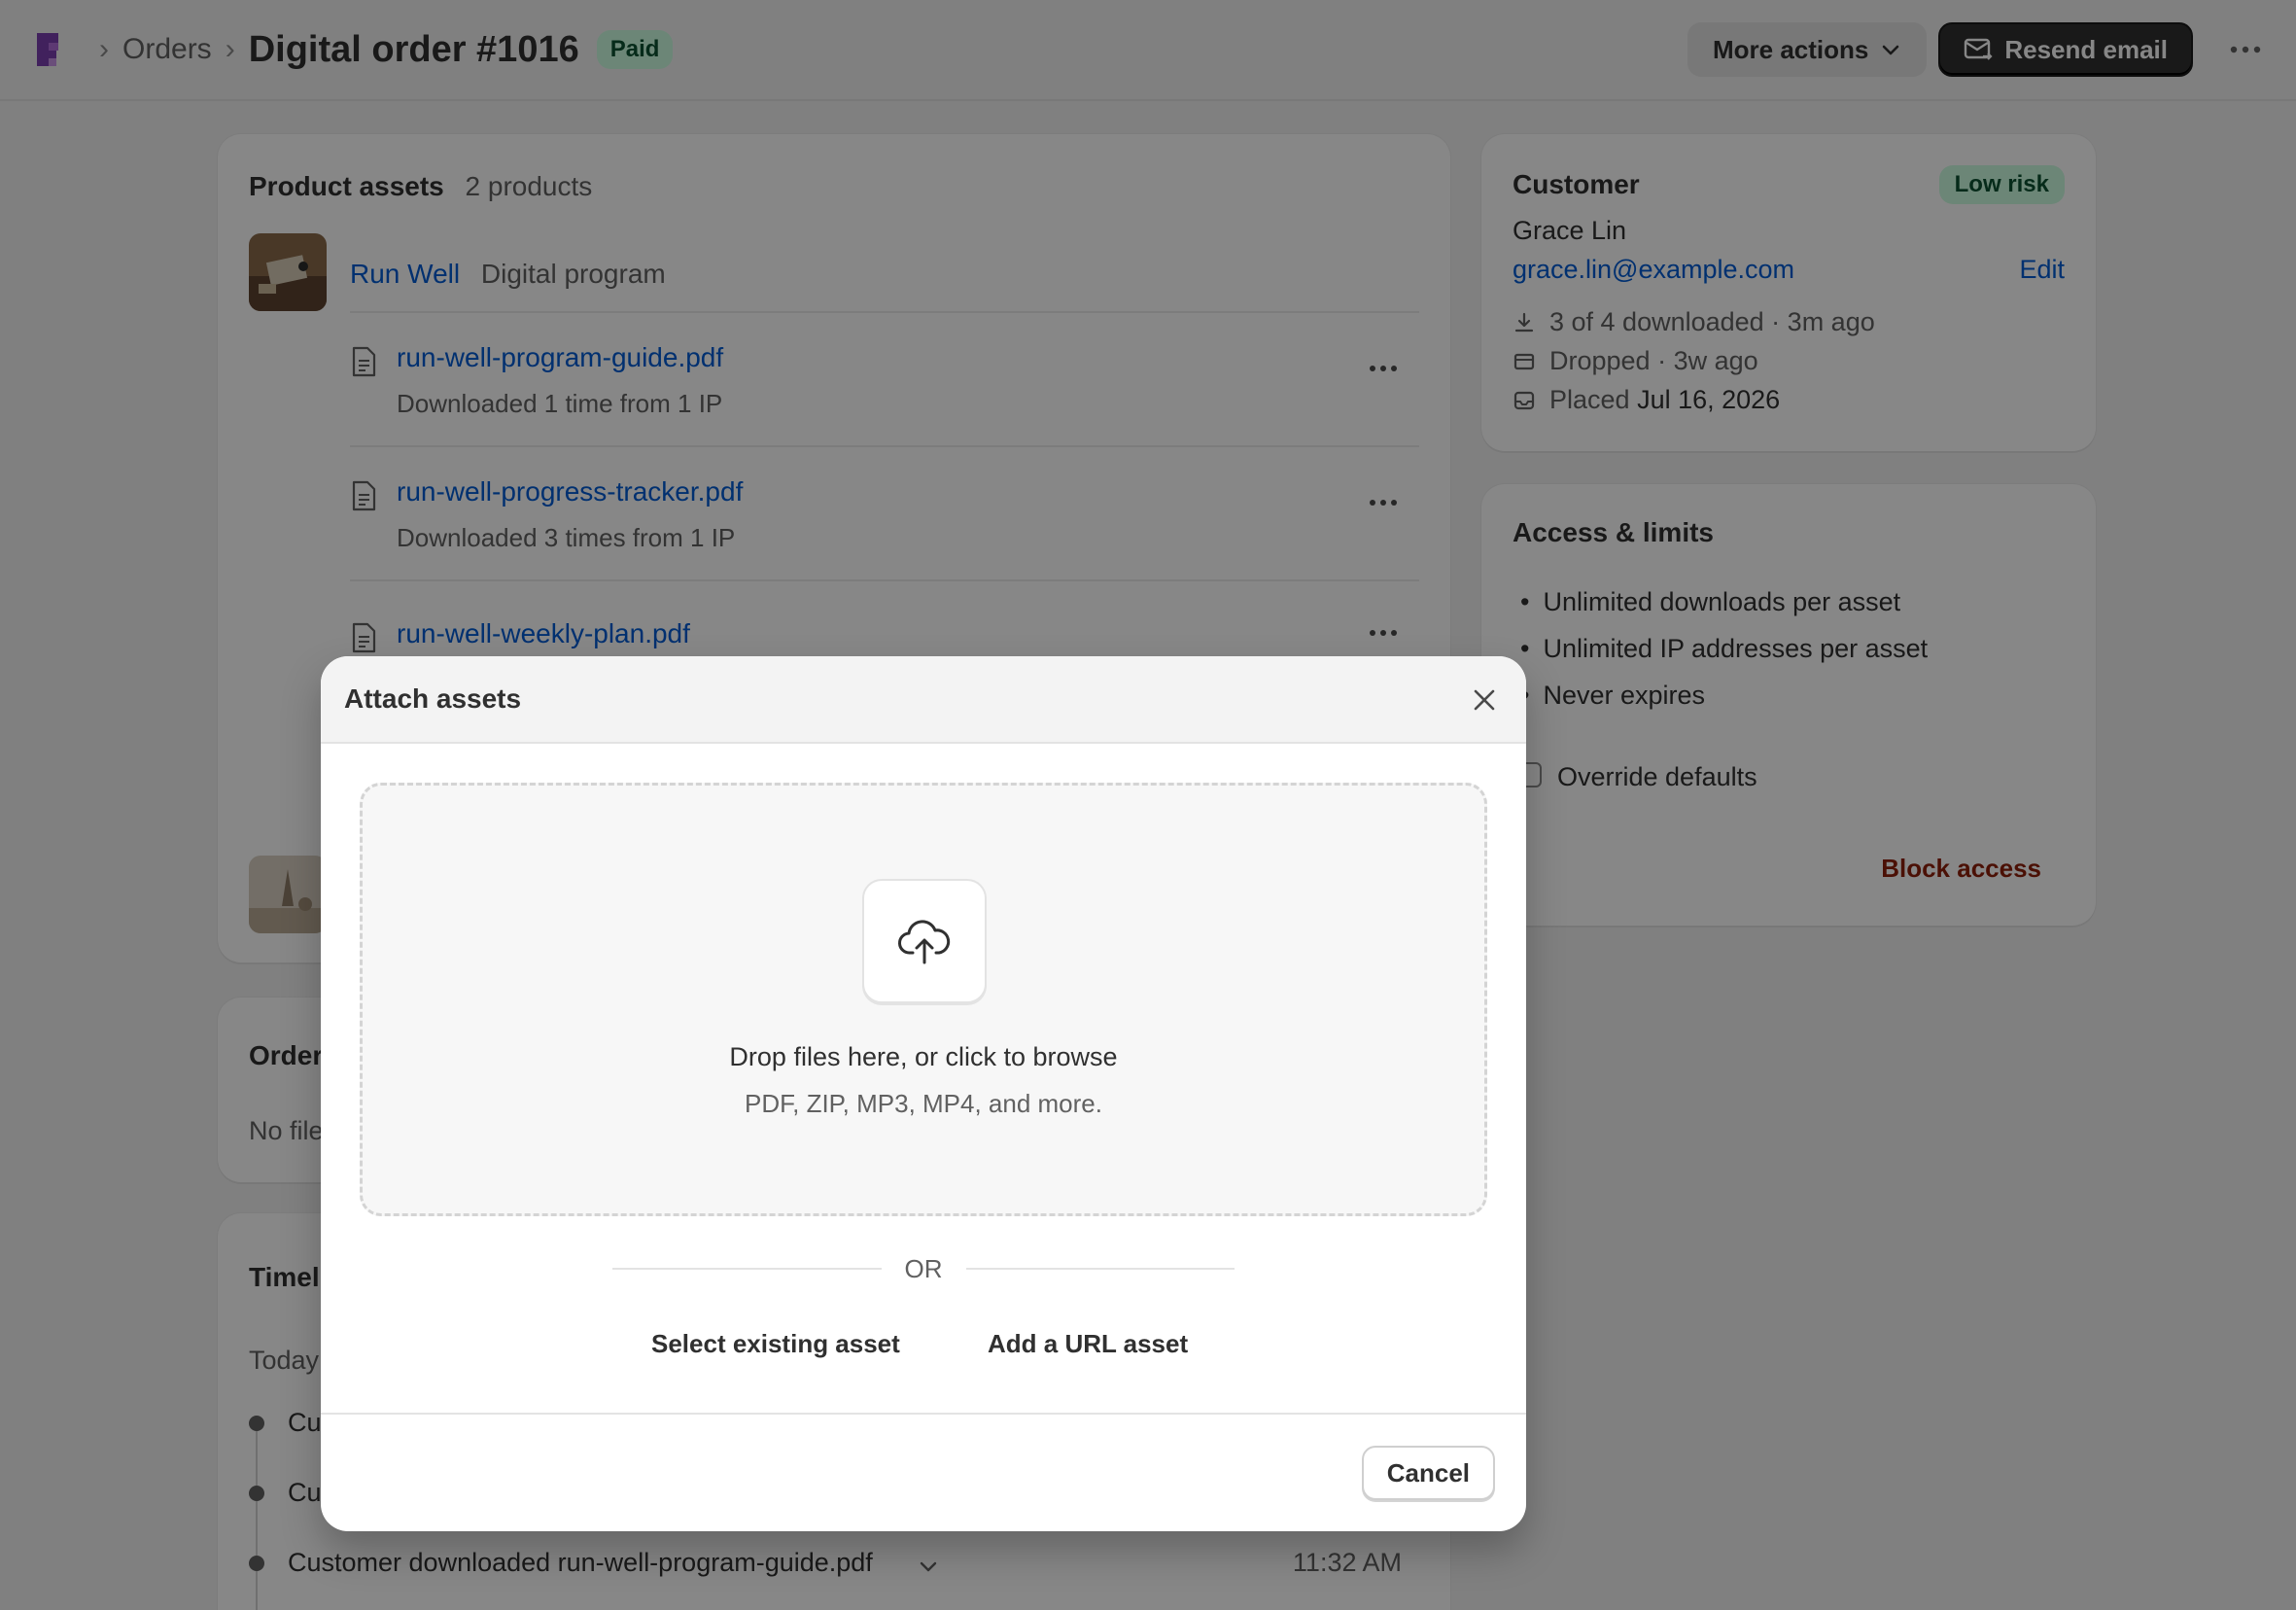 The height and width of the screenshot is (1610, 2296). Describe the element at coordinates (923, 1103) in the screenshot. I see `dropzone-subtitle: PDF, ZIP, MP3, MP4, and more.` at that location.